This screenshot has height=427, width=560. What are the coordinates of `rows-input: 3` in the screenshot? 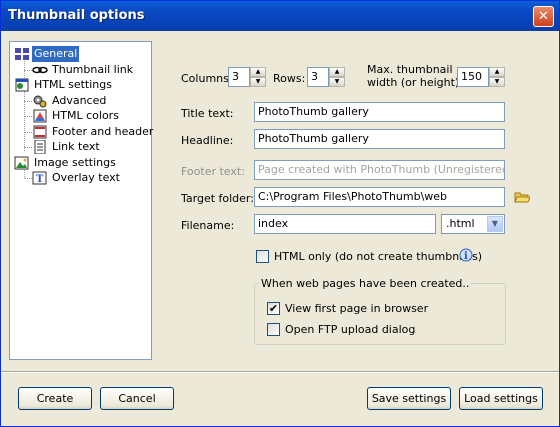 It's located at (318, 77).